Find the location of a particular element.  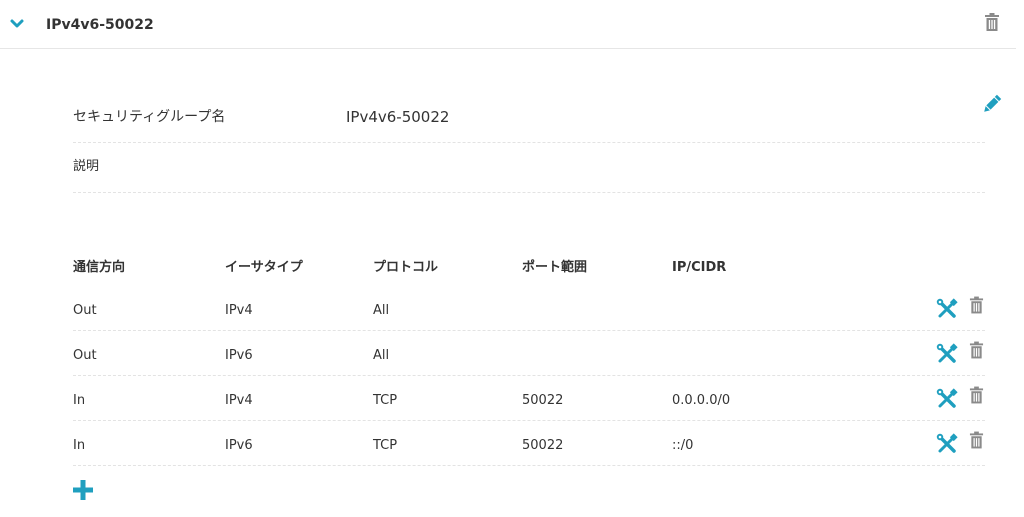

ip-cidr-cell: ::/0 is located at coordinates (683, 445).